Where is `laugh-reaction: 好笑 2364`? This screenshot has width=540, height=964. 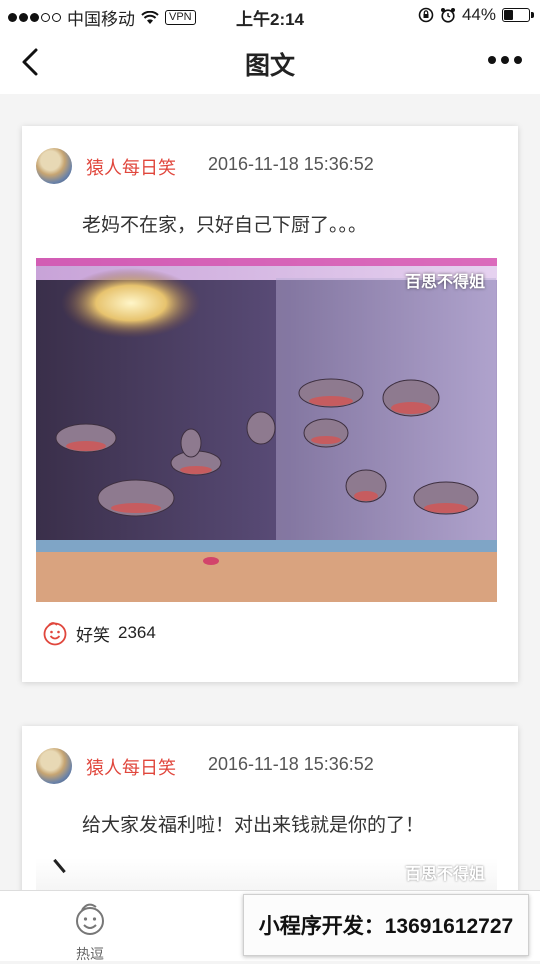
laugh-reaction: 好笑 2364 is located at coordinates (99, 633).